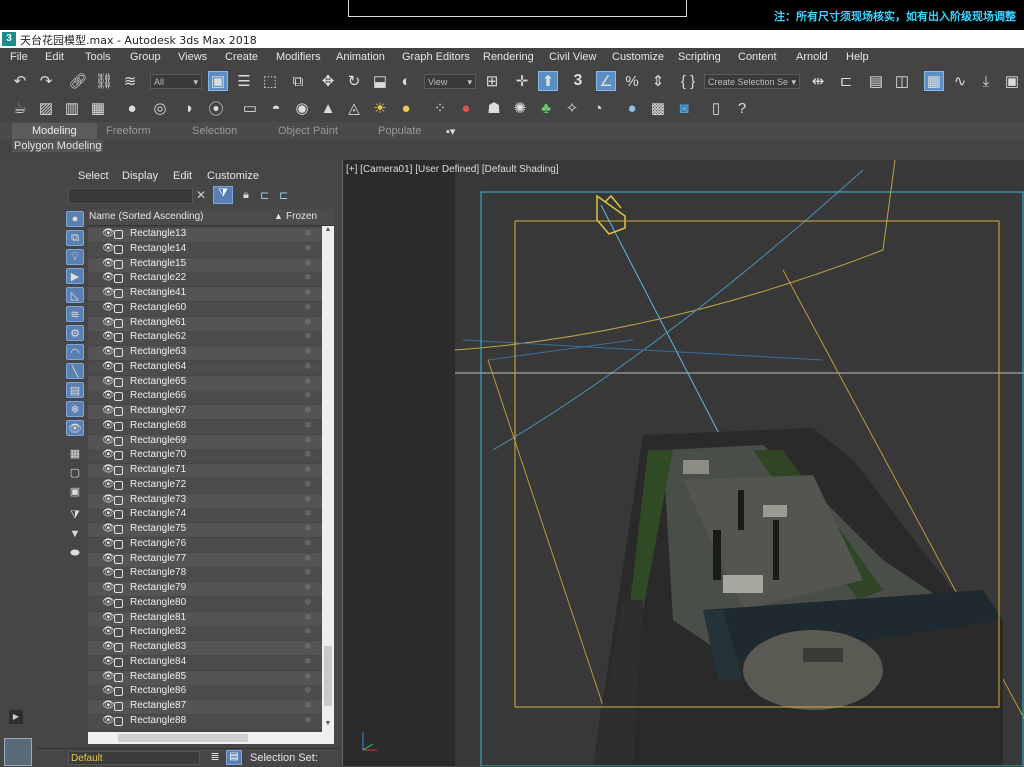  Describe the element at coordinates (876, 81) in the screenshot. I see `scene-explorer-icon: ▤` at that location.